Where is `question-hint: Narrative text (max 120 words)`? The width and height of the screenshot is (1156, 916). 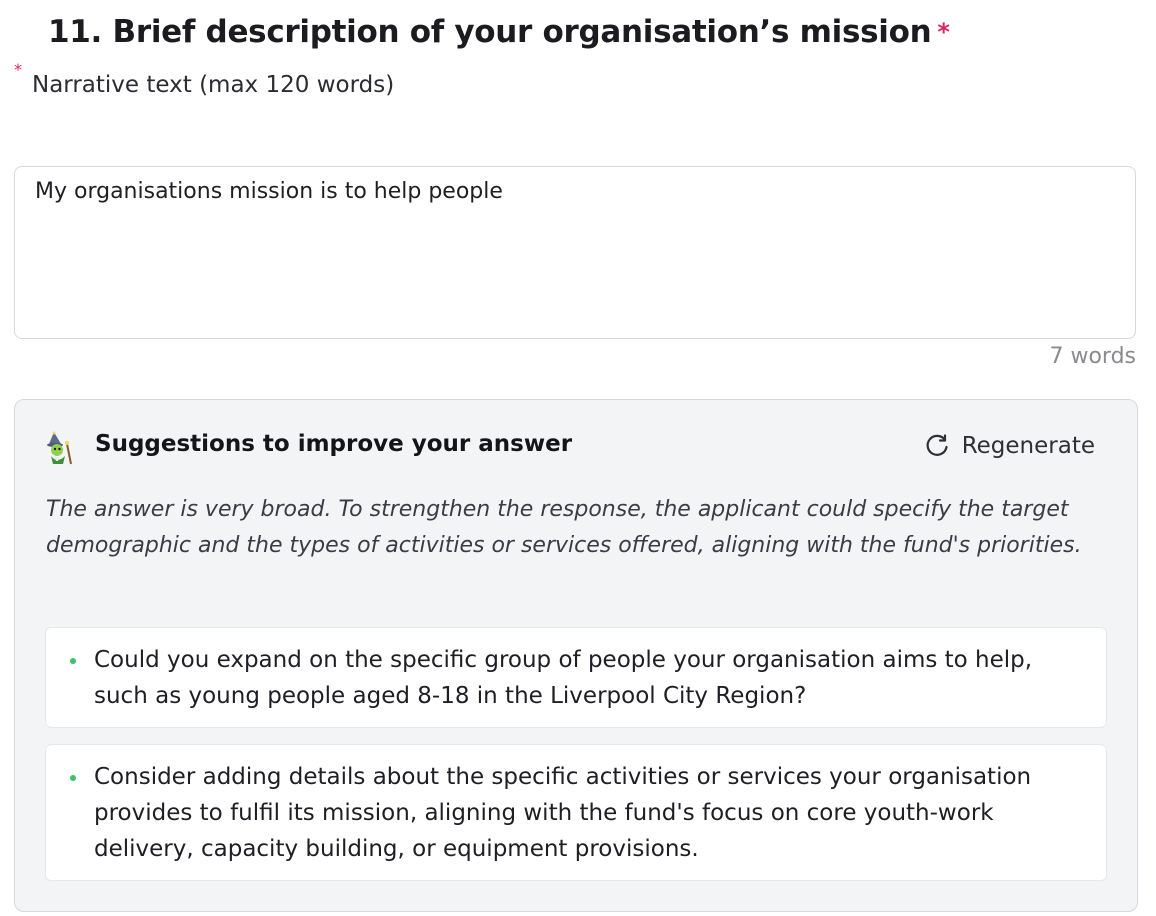
question-hint: Narrative text (max 120 words) is located at coordinates (213, 85).